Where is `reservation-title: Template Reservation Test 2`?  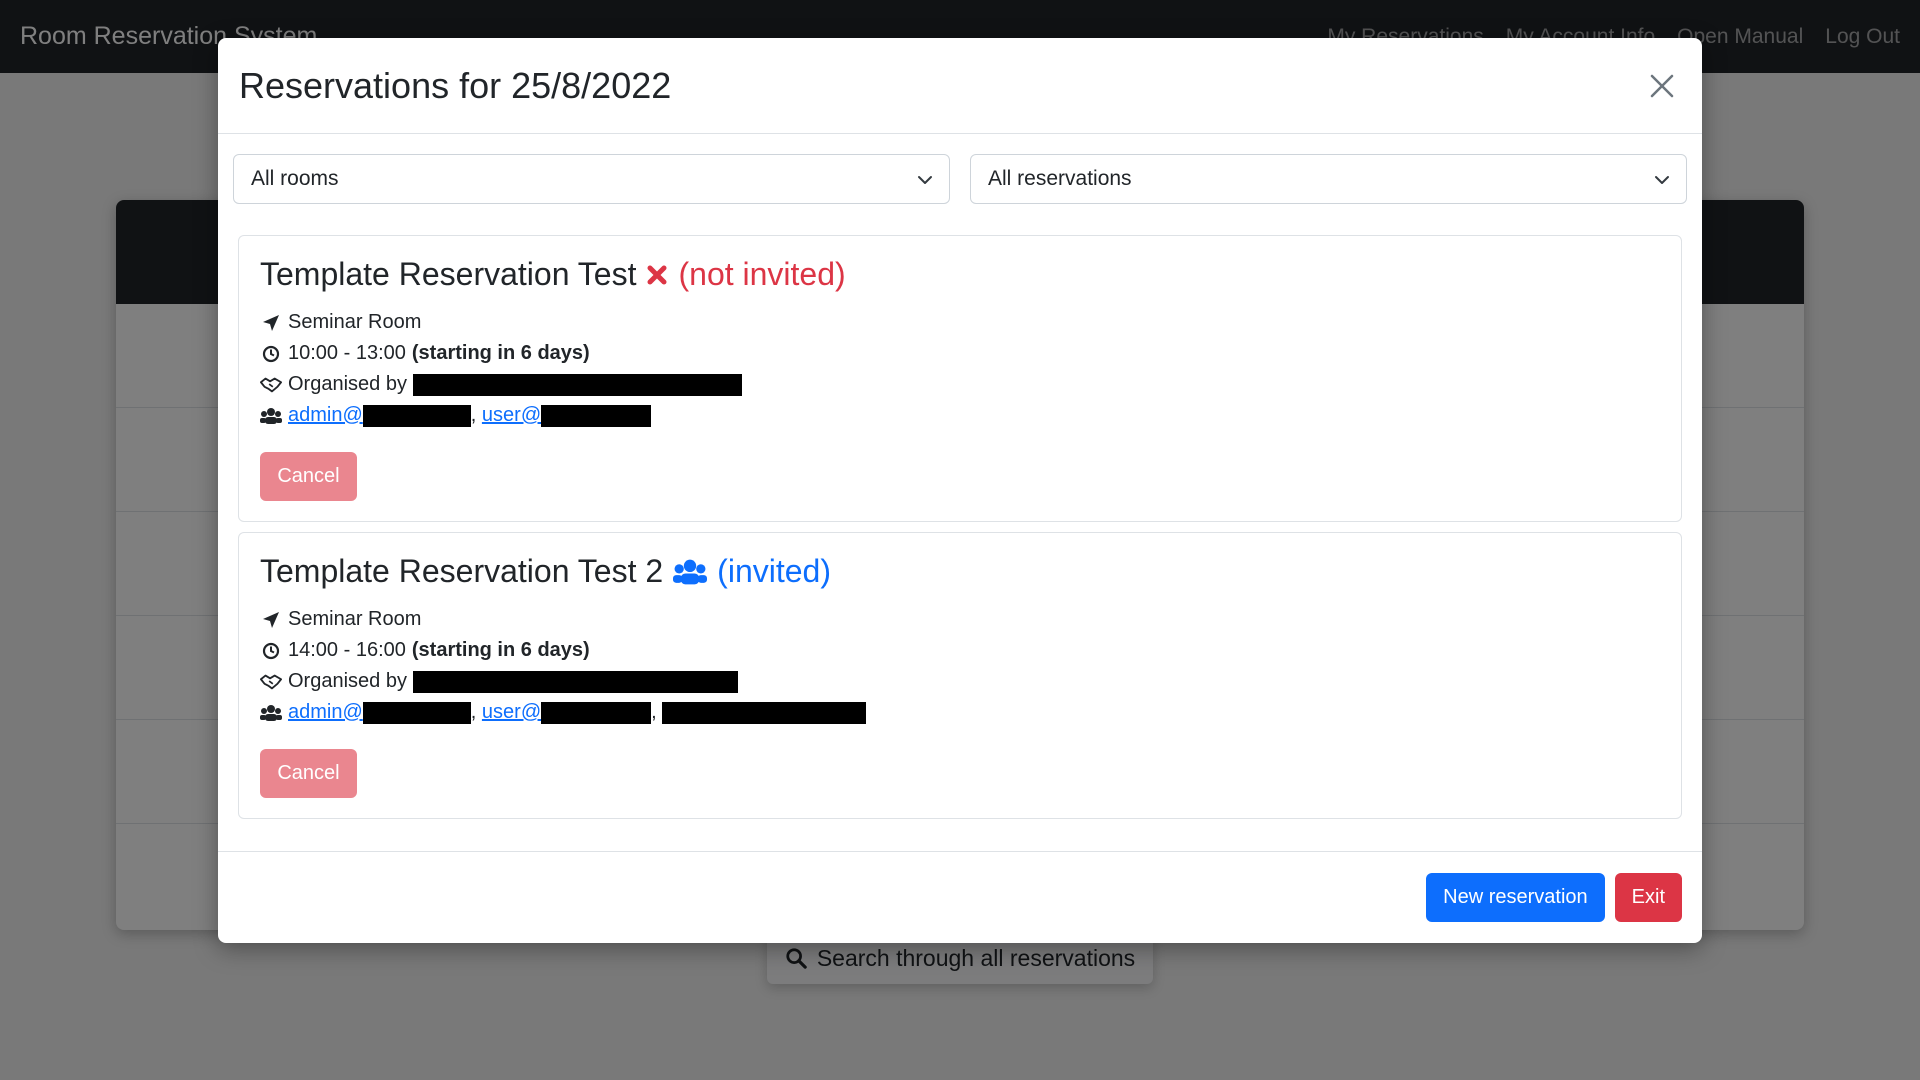 reservation-title: Template Reservation Test 2 is located at coordinates (462, 571).